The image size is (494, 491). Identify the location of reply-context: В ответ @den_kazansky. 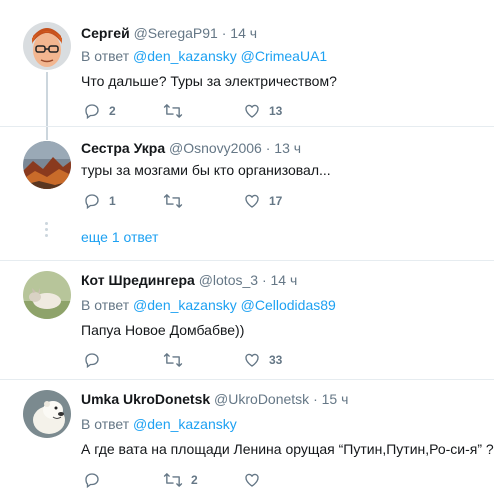
(159, 424).